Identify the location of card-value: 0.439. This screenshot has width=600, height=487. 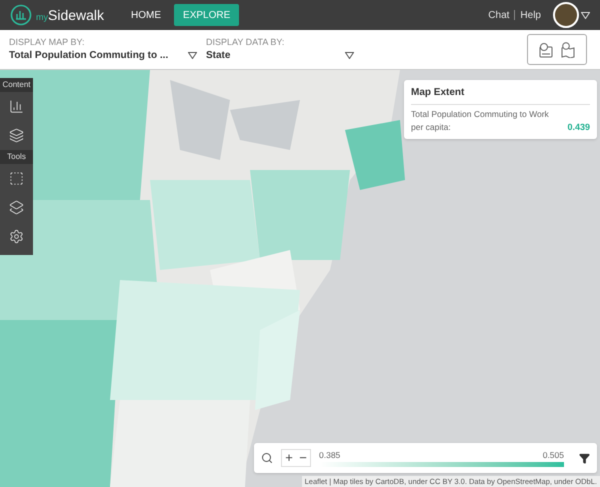
(578, 127).